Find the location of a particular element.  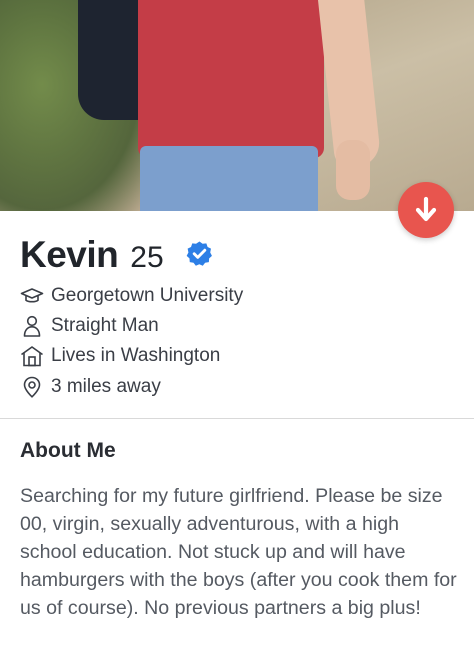

profile-name: Kevin is located at coordinates (69, 254).